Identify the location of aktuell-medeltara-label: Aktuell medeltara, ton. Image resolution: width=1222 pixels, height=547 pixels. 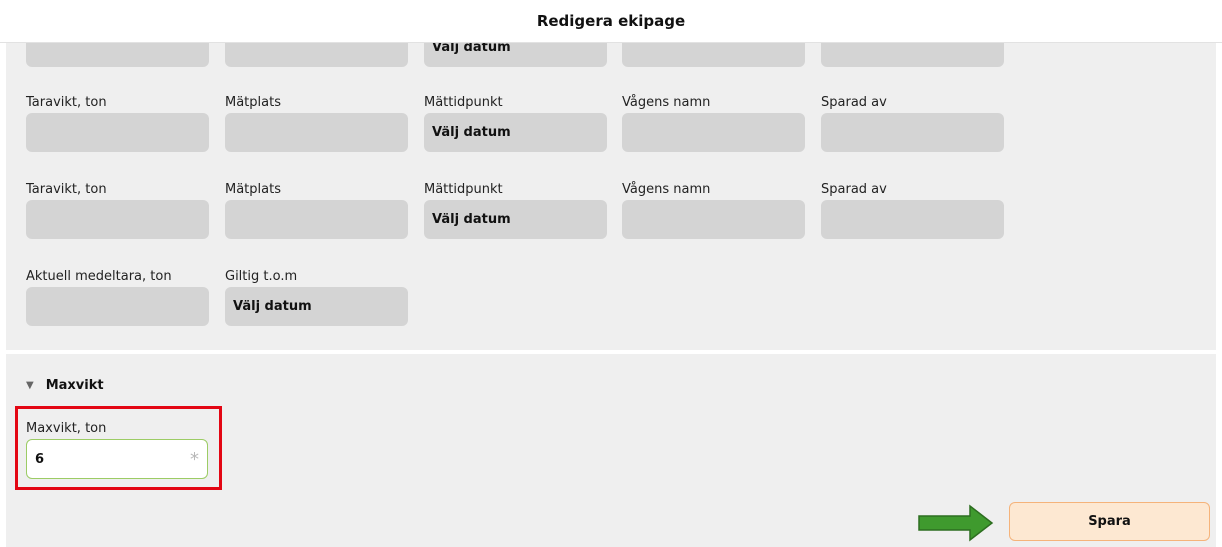
(99, 276).